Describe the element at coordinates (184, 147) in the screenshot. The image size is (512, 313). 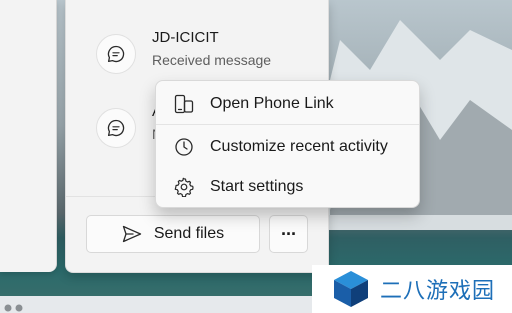
I see `clock-icon` at that location.